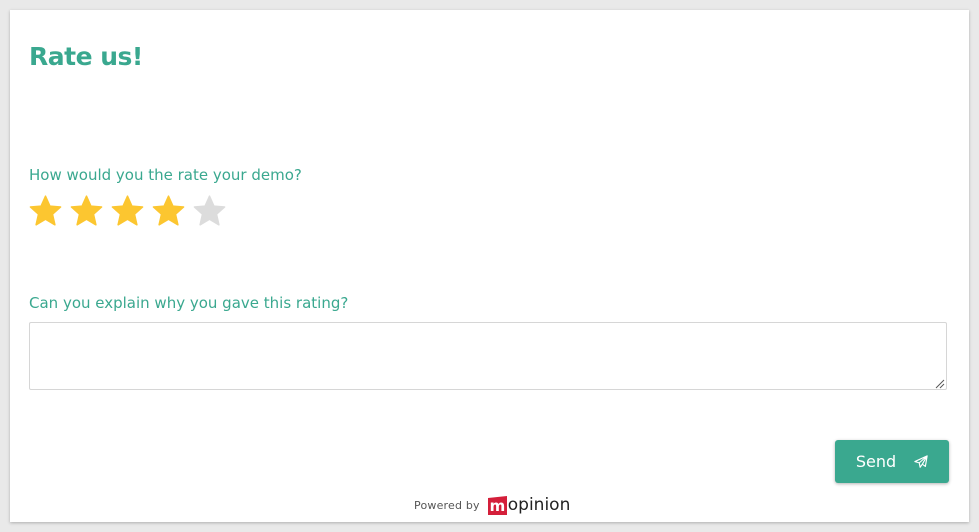 The image size is (979, 532). I want to click on powered-by-label: Powered by, so click(447, 505).